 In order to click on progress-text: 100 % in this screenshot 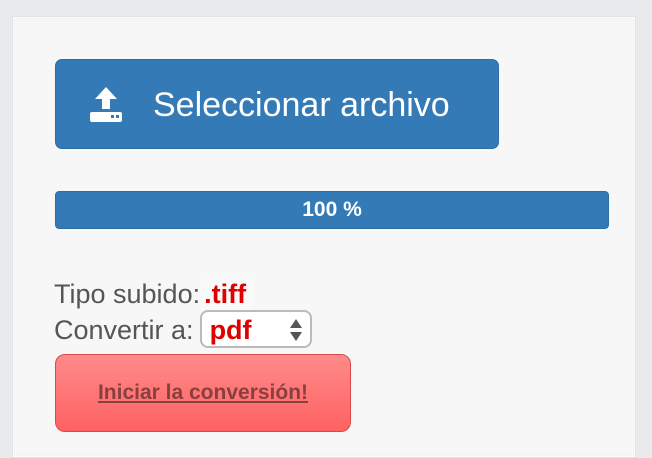, I will do `click(332, 209)`.